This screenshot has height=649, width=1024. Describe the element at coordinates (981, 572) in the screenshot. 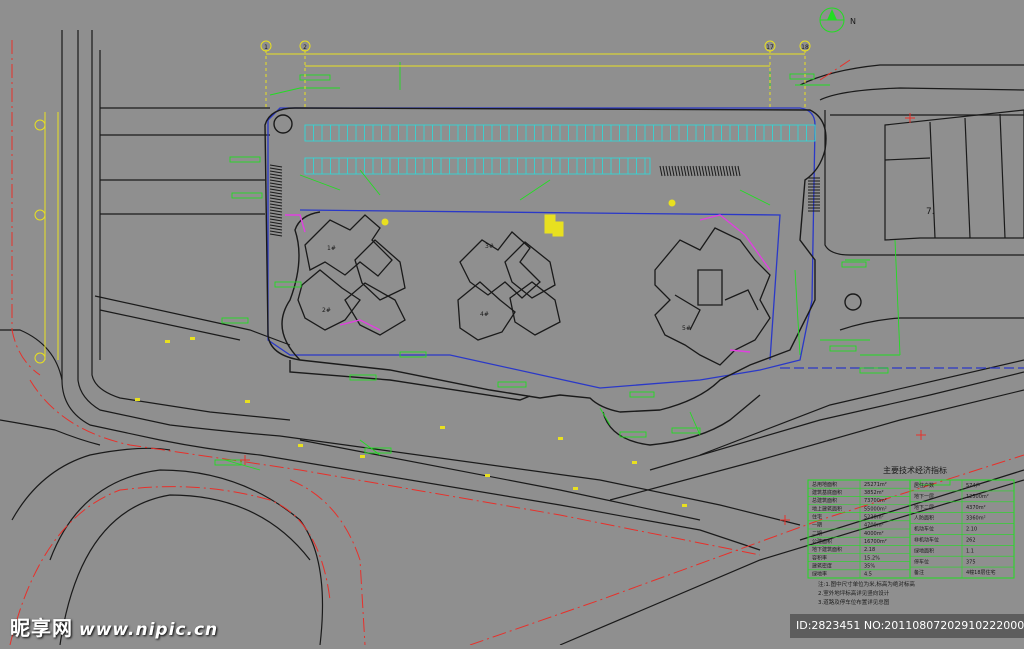

I see `table-cell-value: 4幢18层住宅` at that location.